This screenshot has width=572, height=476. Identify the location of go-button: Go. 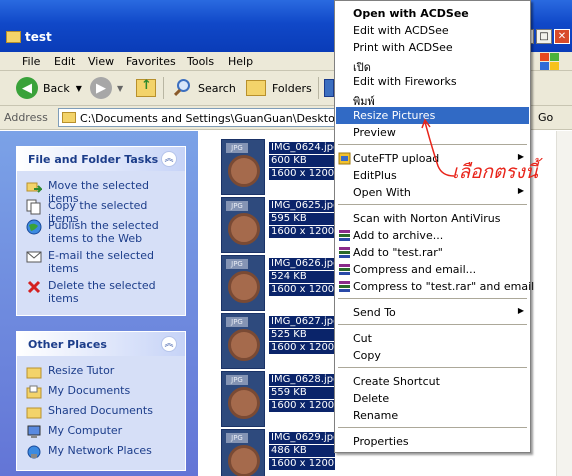
(545, 117).